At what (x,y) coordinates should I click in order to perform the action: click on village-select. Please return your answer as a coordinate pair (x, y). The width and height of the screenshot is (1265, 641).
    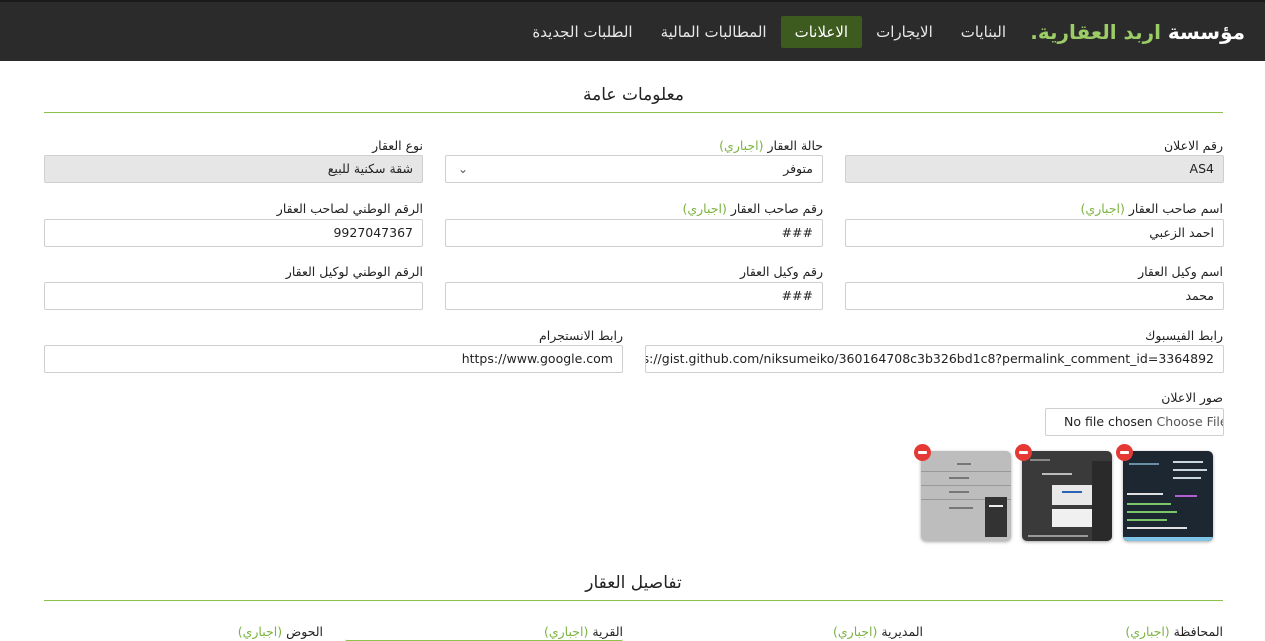
    Looking at the image, I should click on (484, 638).